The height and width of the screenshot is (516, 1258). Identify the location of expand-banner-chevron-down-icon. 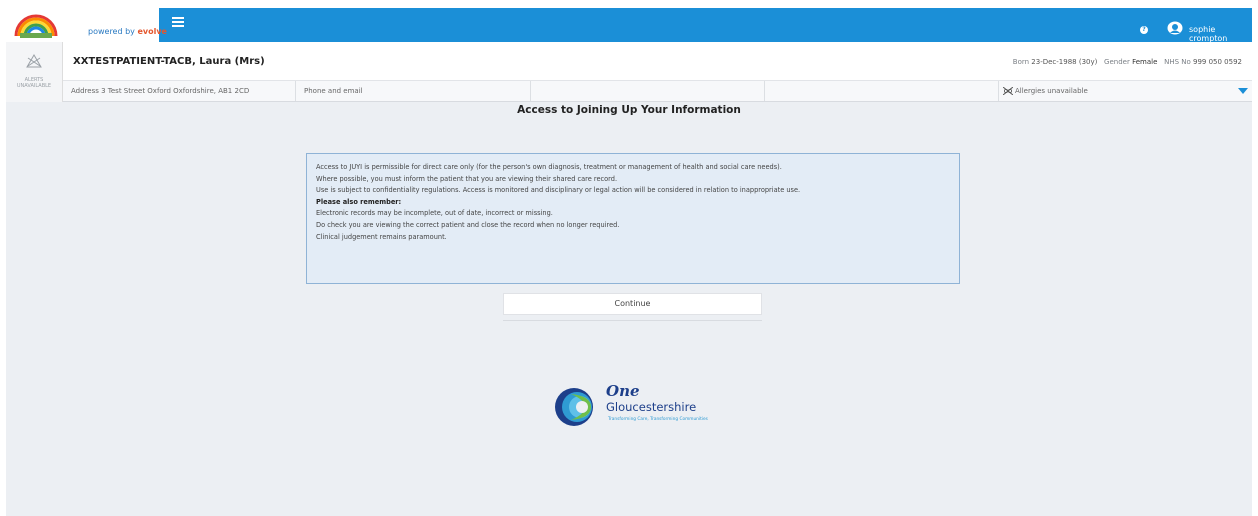
(1243, 91).